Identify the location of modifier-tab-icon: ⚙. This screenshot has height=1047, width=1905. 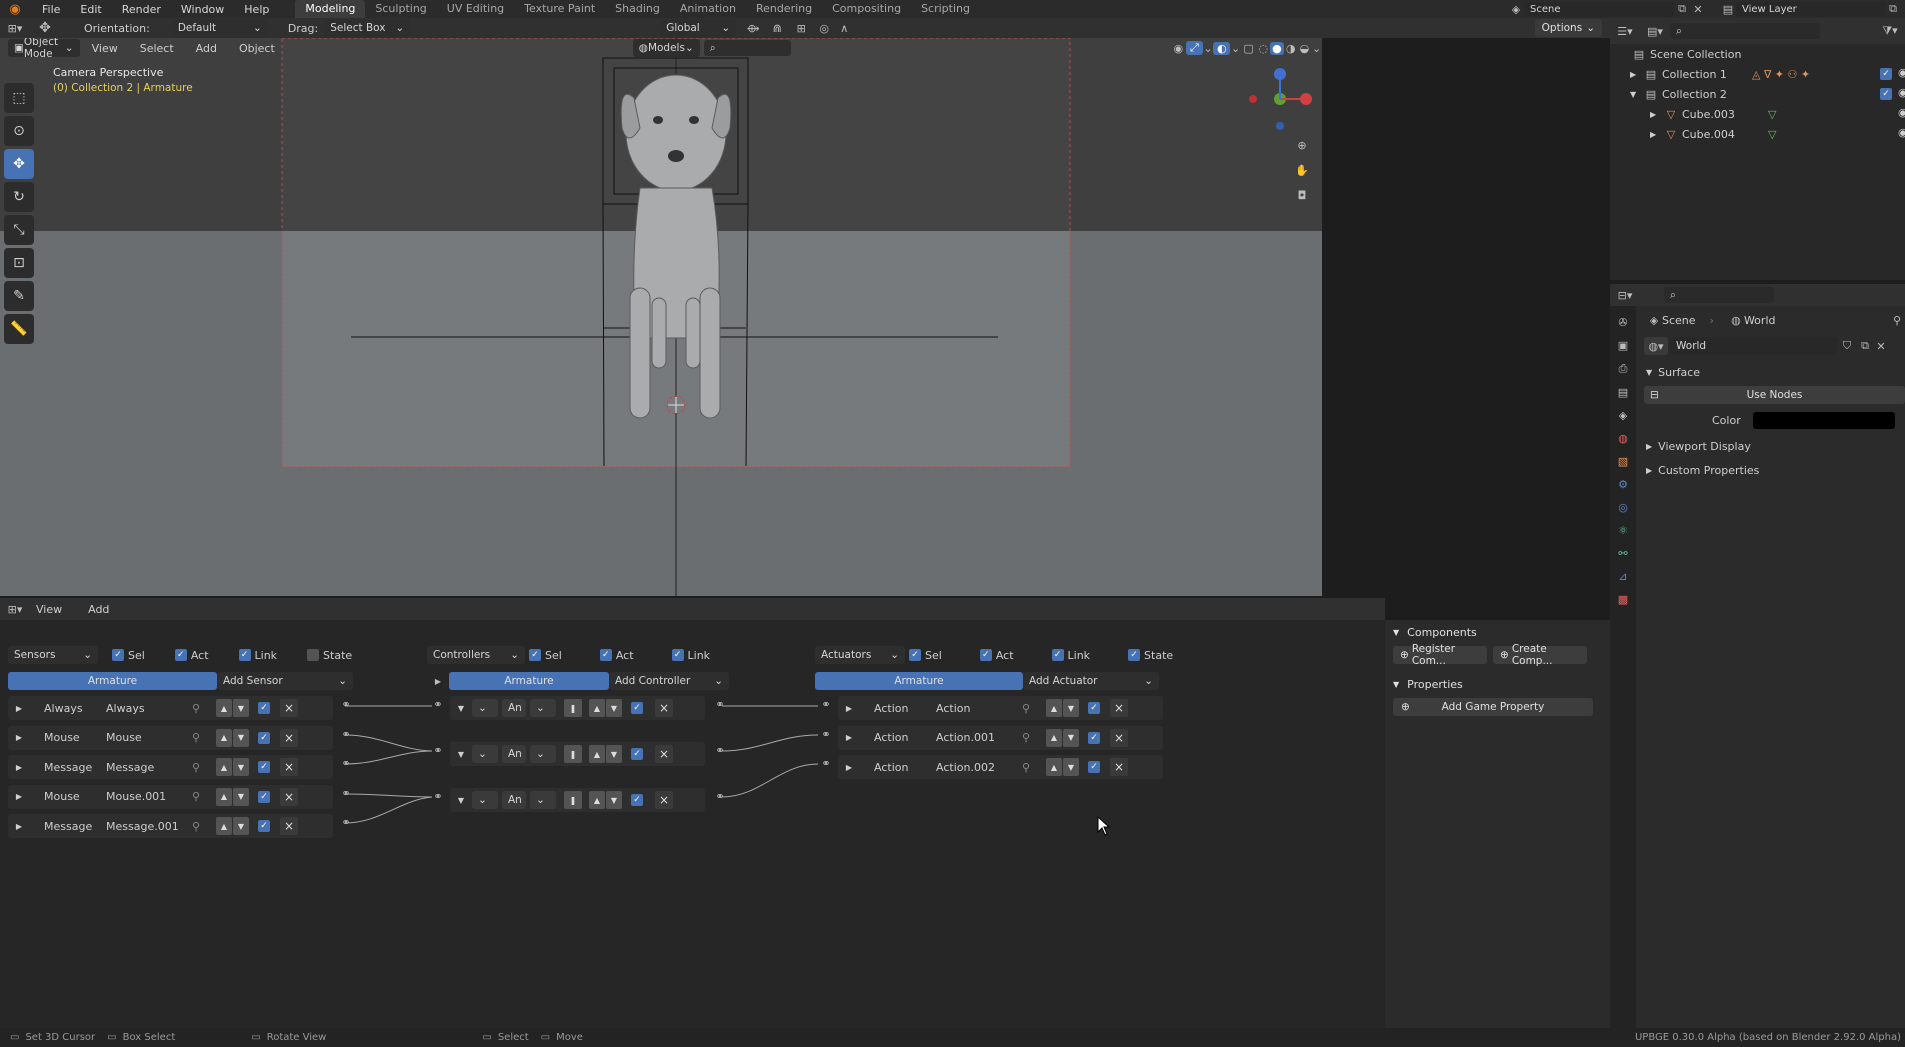
(1623, 484).